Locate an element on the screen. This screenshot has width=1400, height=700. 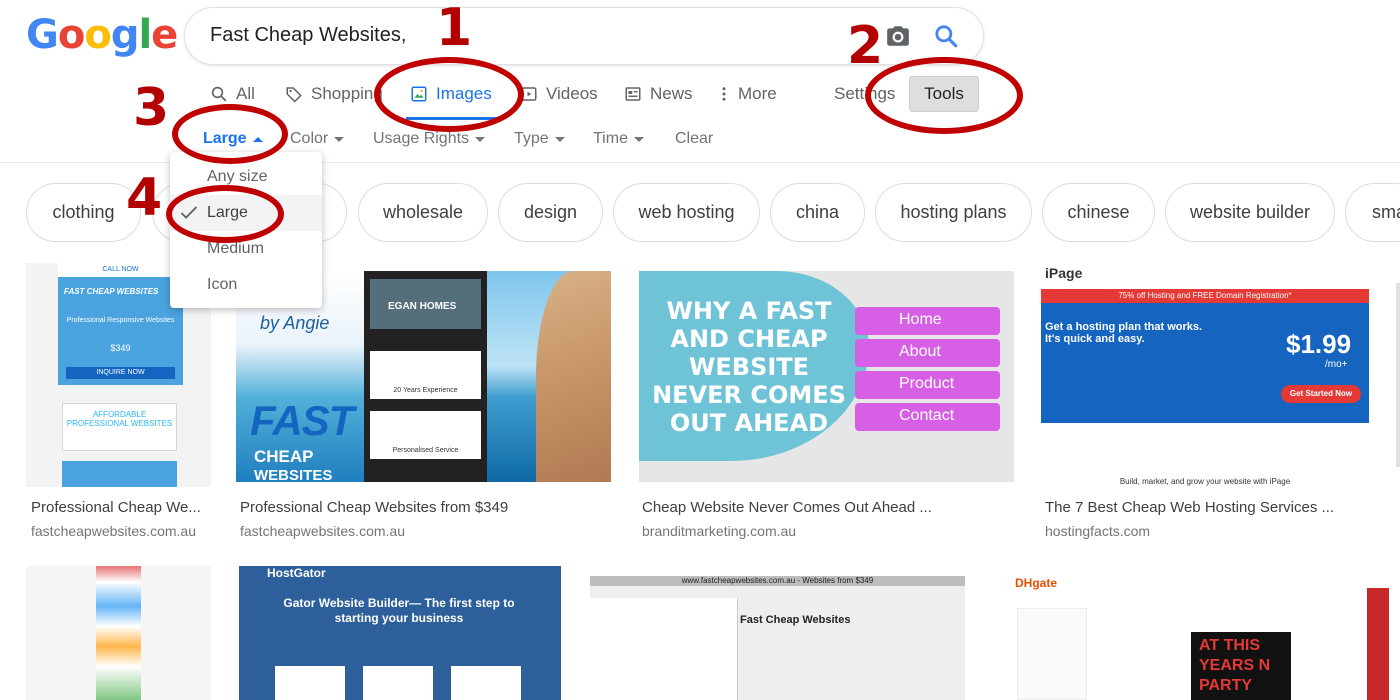
filter-color: Color is located at coordinates (317, 139).